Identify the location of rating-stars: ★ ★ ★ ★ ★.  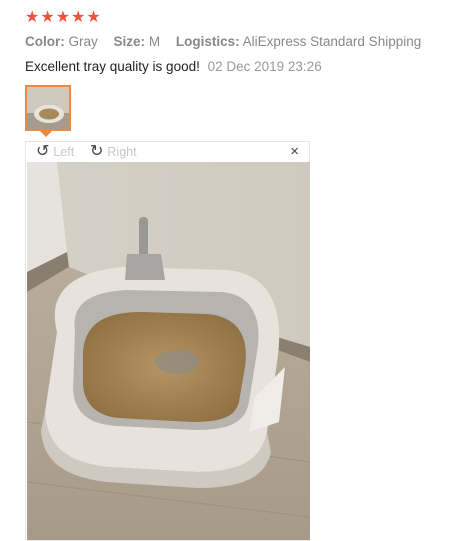
(63, 18).